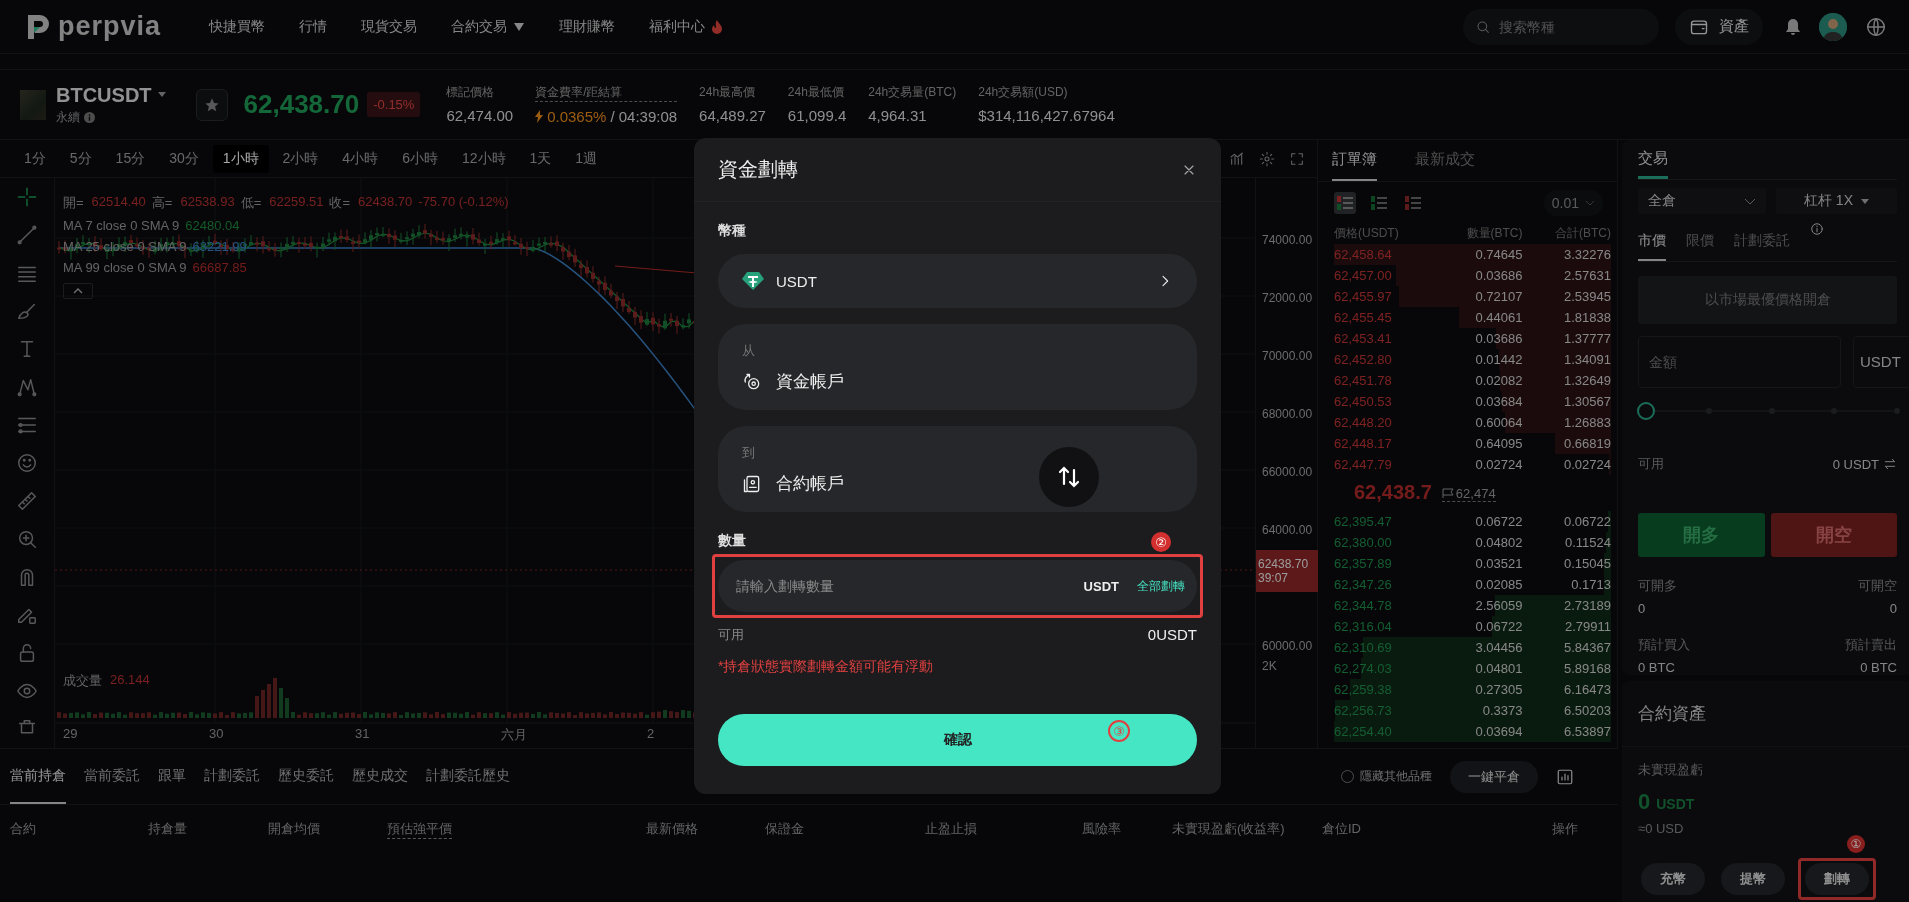 The height and width of the screenshot is (902, 1909). What do you see at coordinates (1172, 635) in the screenshot?
I see `available-value: 0USDT` at bounding box center [1172, 635].